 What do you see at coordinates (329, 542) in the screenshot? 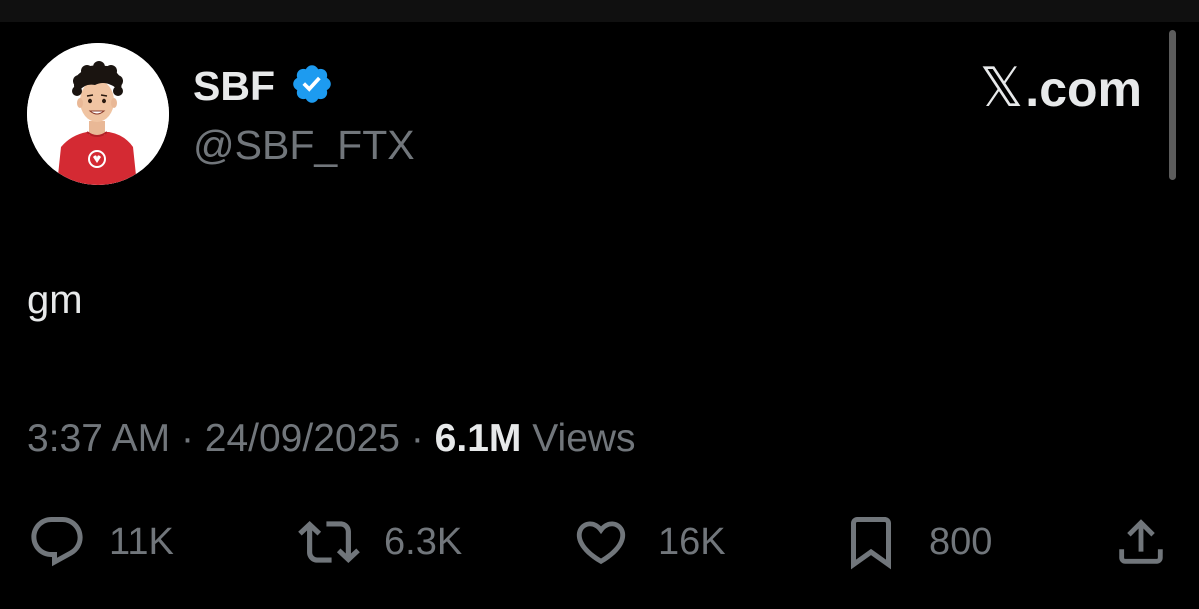
I see `retweet-icon` at bounding box center [329, 542].